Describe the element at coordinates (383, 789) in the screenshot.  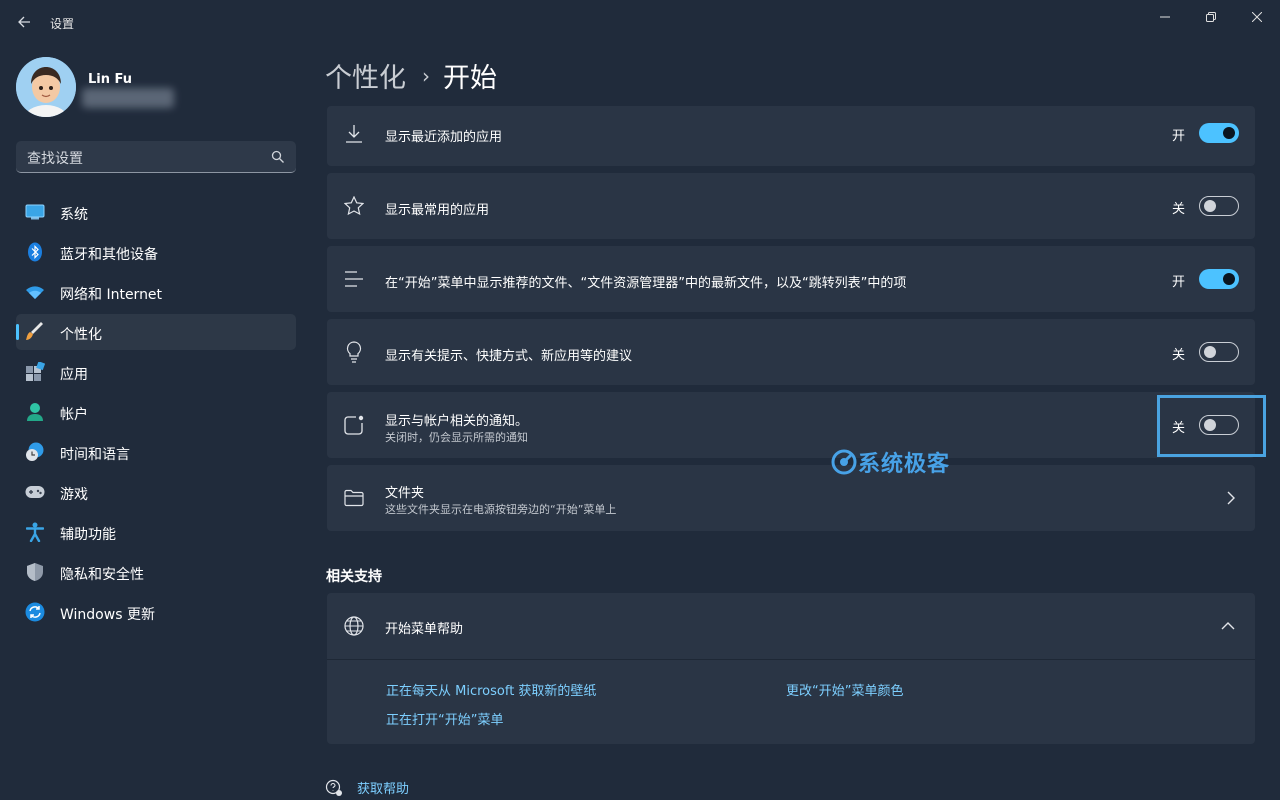
I see `get-help-label: 获取帮助` at that location.